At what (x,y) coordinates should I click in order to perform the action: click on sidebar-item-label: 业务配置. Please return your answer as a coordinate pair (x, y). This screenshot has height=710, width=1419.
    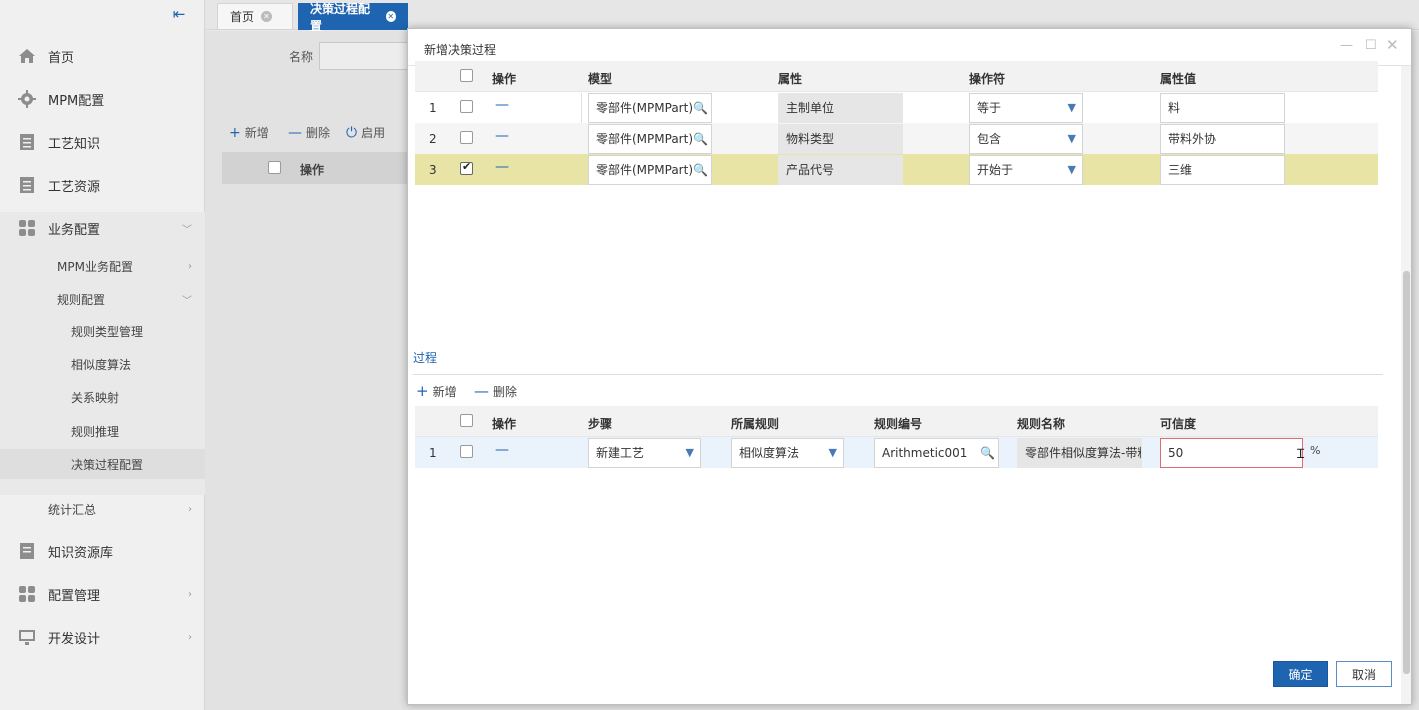
    Looking at the image, I should click on (74, 230).